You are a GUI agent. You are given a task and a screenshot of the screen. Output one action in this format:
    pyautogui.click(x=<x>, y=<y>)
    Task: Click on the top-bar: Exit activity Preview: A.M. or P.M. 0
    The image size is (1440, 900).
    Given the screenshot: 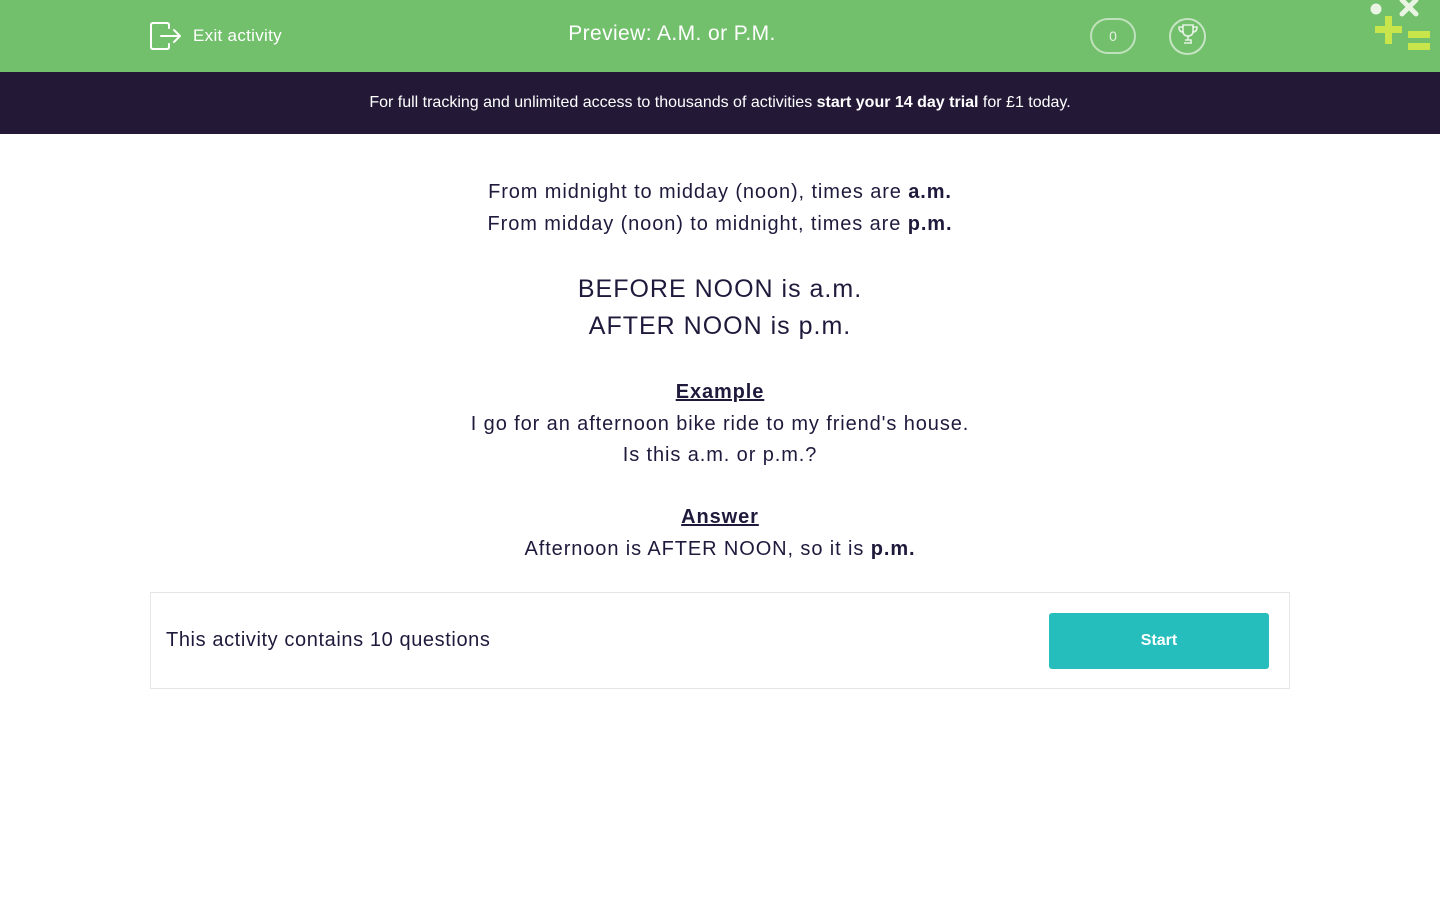 What is the action you would take?
    pyautogui.click(x=720, y=36)
    